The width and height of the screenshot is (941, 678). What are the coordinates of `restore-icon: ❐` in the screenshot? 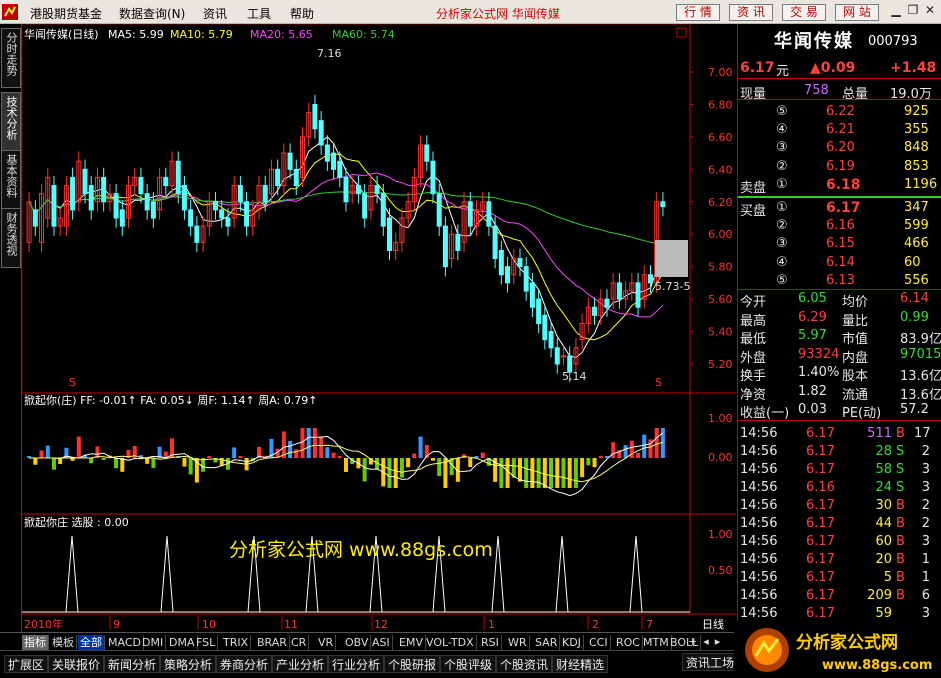 It's located at (913, 11).